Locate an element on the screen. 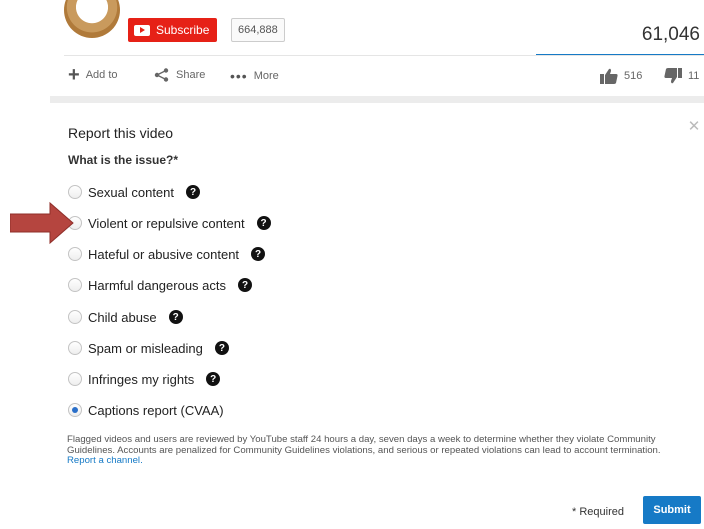 This screenshot has width=704, height=529. option-label: Sexual content is located at coordinates (131, 192).